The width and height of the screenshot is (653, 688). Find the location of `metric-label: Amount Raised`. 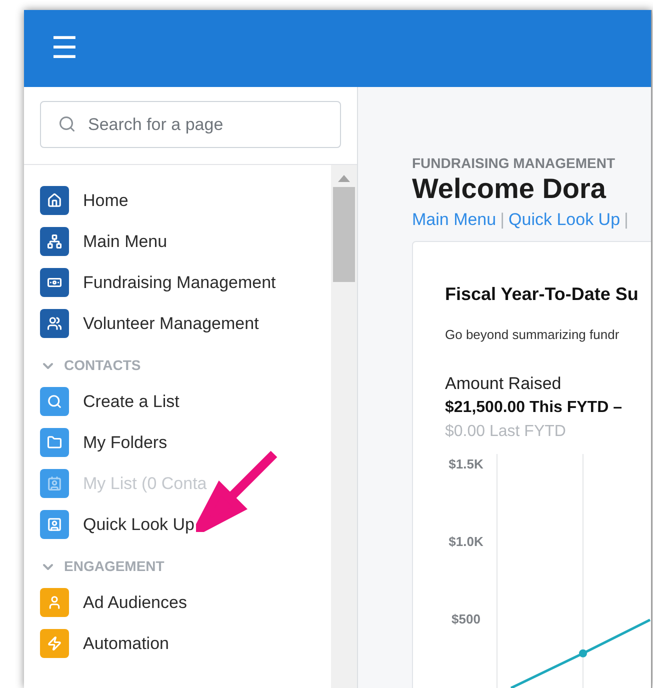

metric-label: Amount Raised is located at coordinates (503, 384).